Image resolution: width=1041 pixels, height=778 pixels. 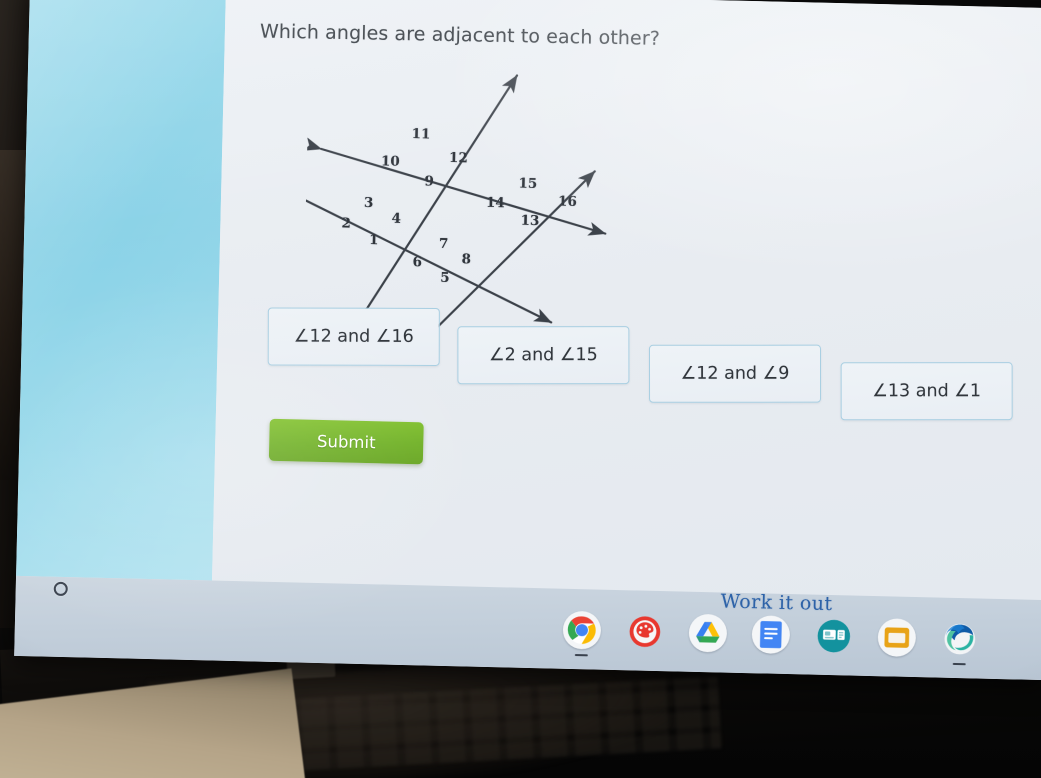 I want to click on submit-button: Submit, so click(x=346, y=441).